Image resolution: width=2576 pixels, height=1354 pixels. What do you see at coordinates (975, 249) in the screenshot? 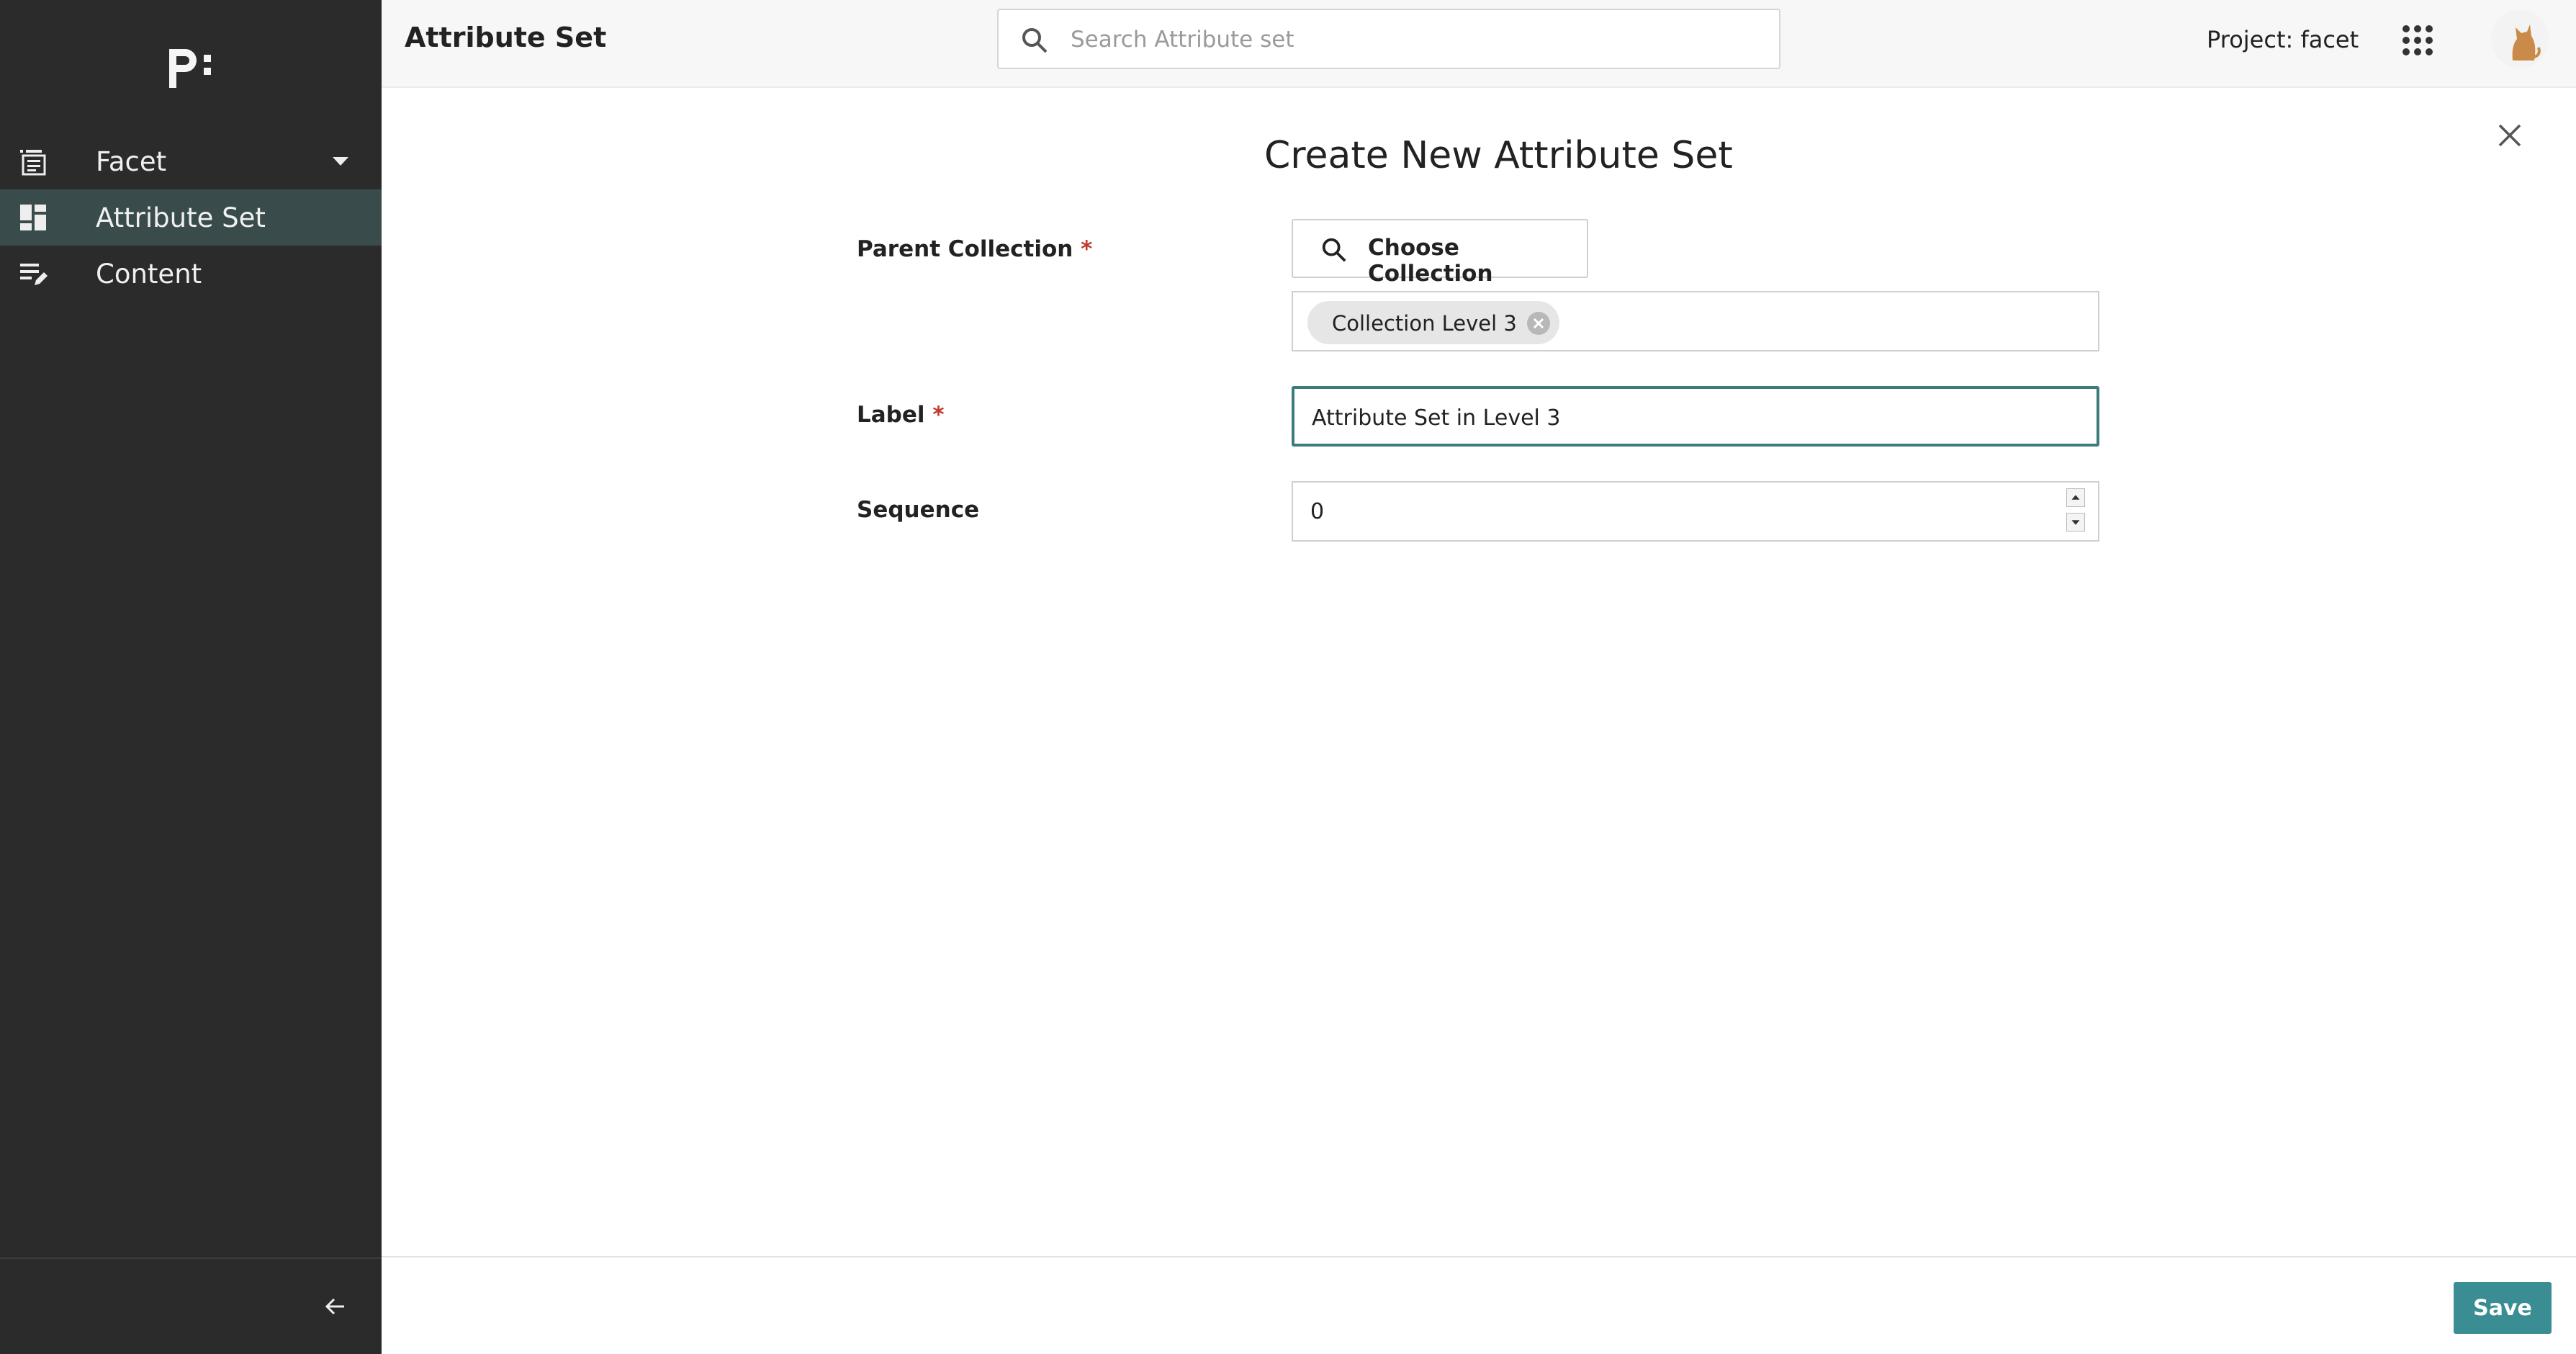
I see `parent-collection-label: Parent Collection *` at bounding box center [975, 249].